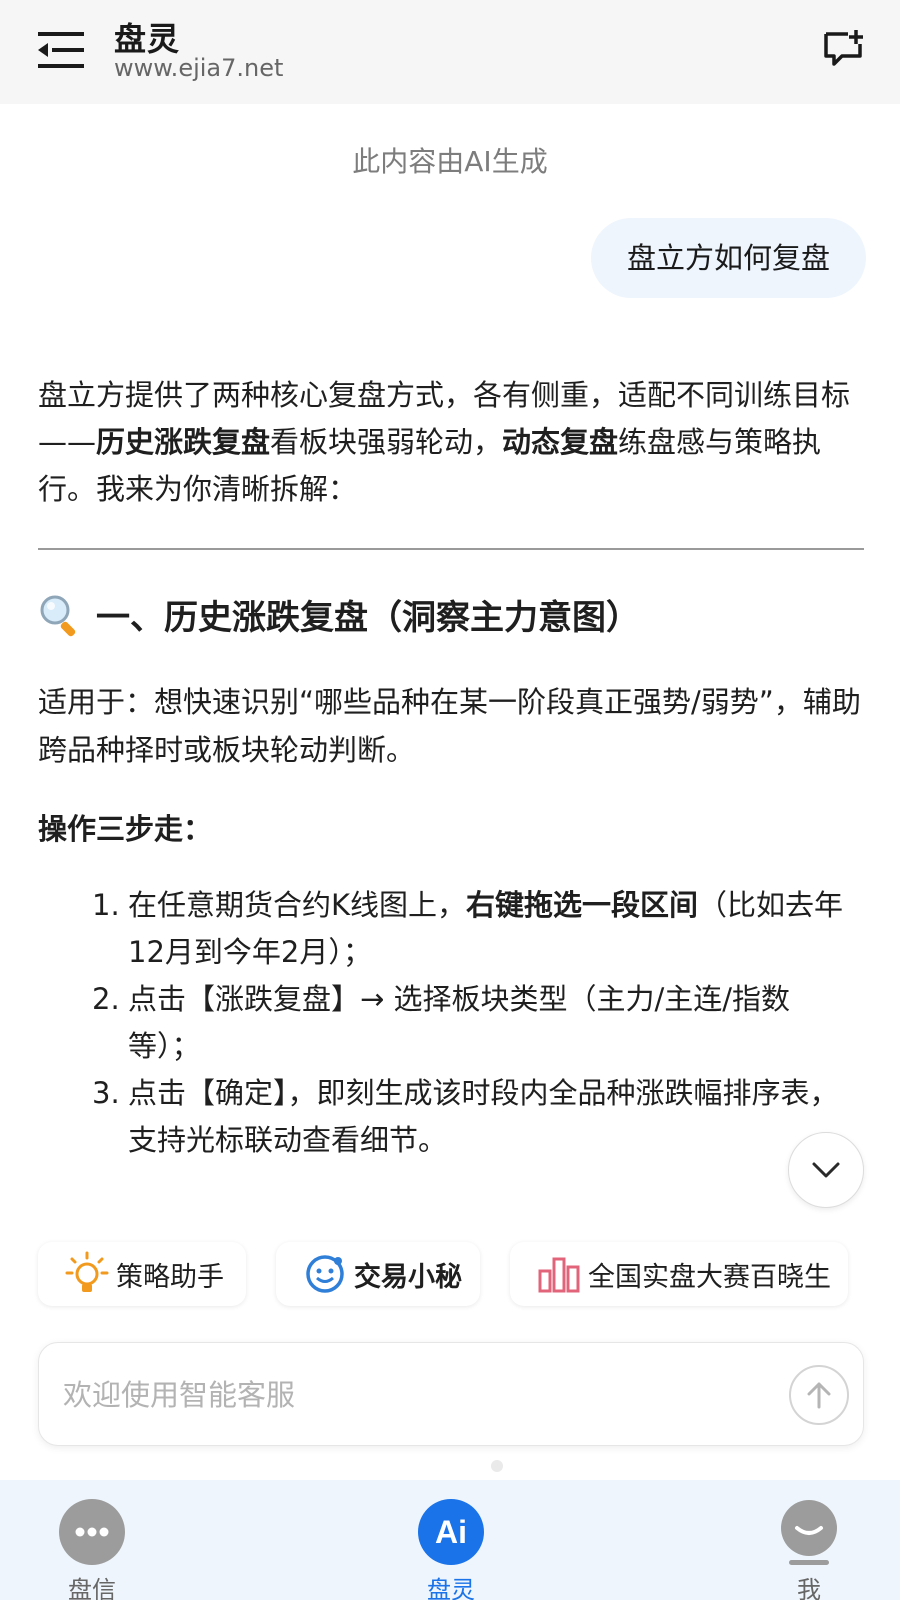 This screenshot has height=1600, width=900. I want to click on chat-input-box, so click(451, 1394).